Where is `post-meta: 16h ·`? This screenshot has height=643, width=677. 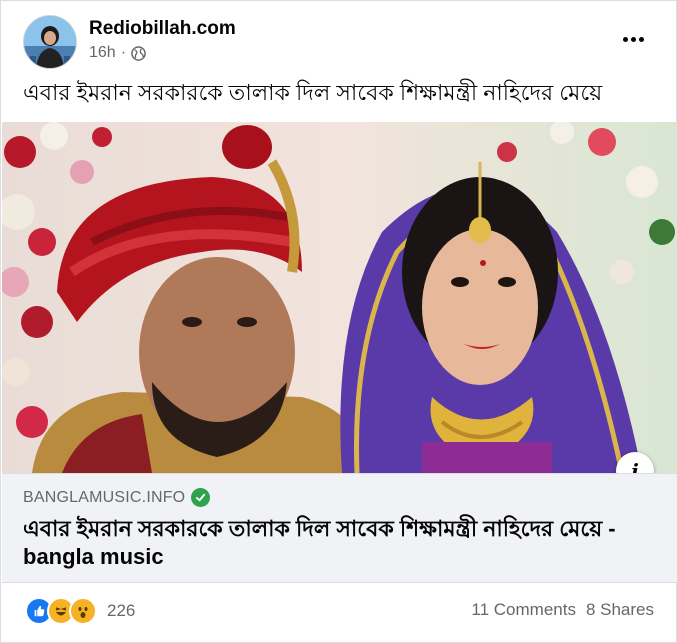
post-meta: 16h · is located at coordinates (117, 53).